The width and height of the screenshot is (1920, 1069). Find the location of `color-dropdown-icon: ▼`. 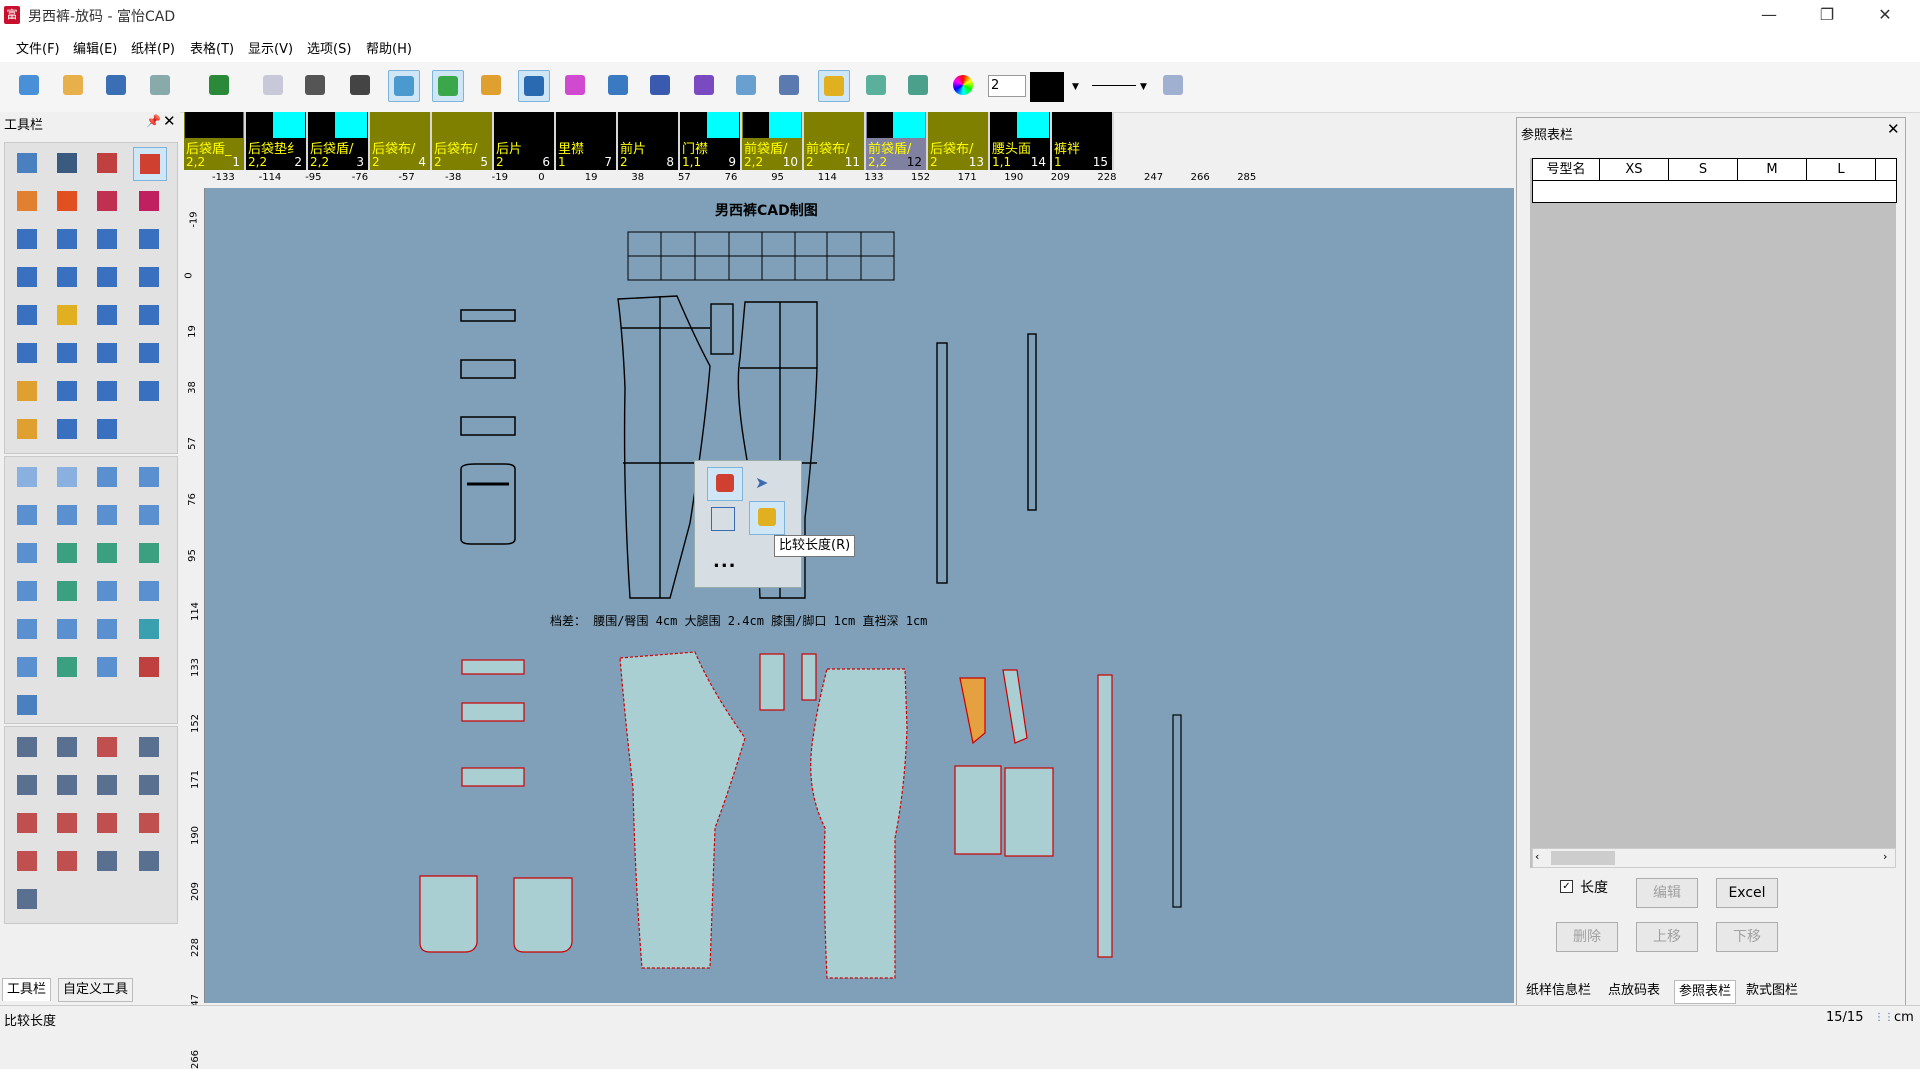

color-dropdown-icon: ▼ is located at coordinates (1075, 87).